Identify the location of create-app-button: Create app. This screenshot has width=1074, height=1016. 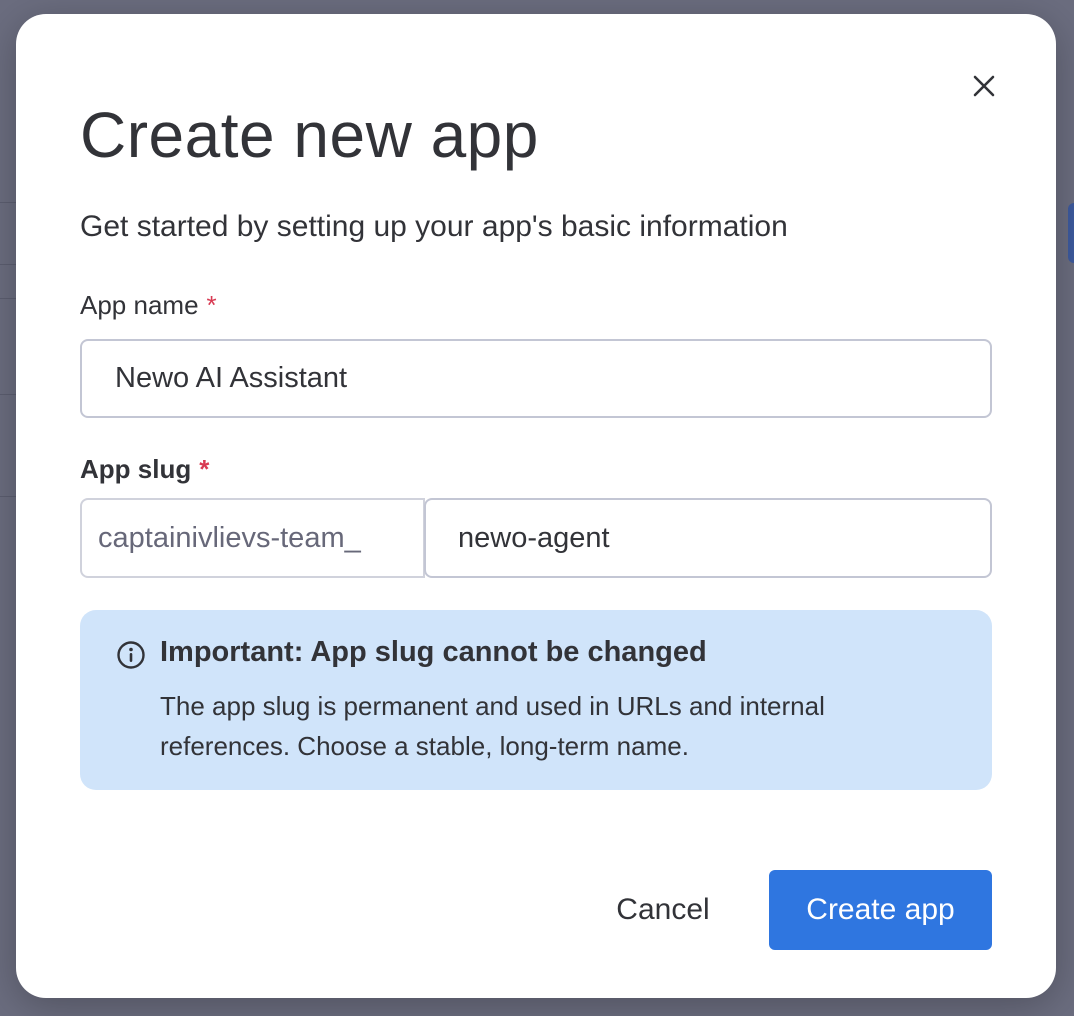
(880, 910).